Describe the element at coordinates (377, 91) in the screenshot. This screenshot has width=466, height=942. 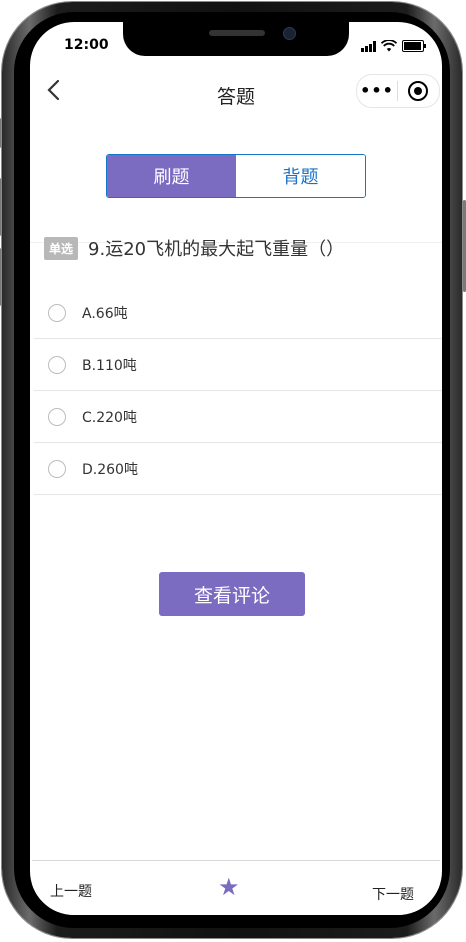
I see `more-menu-button: •••` at that location.